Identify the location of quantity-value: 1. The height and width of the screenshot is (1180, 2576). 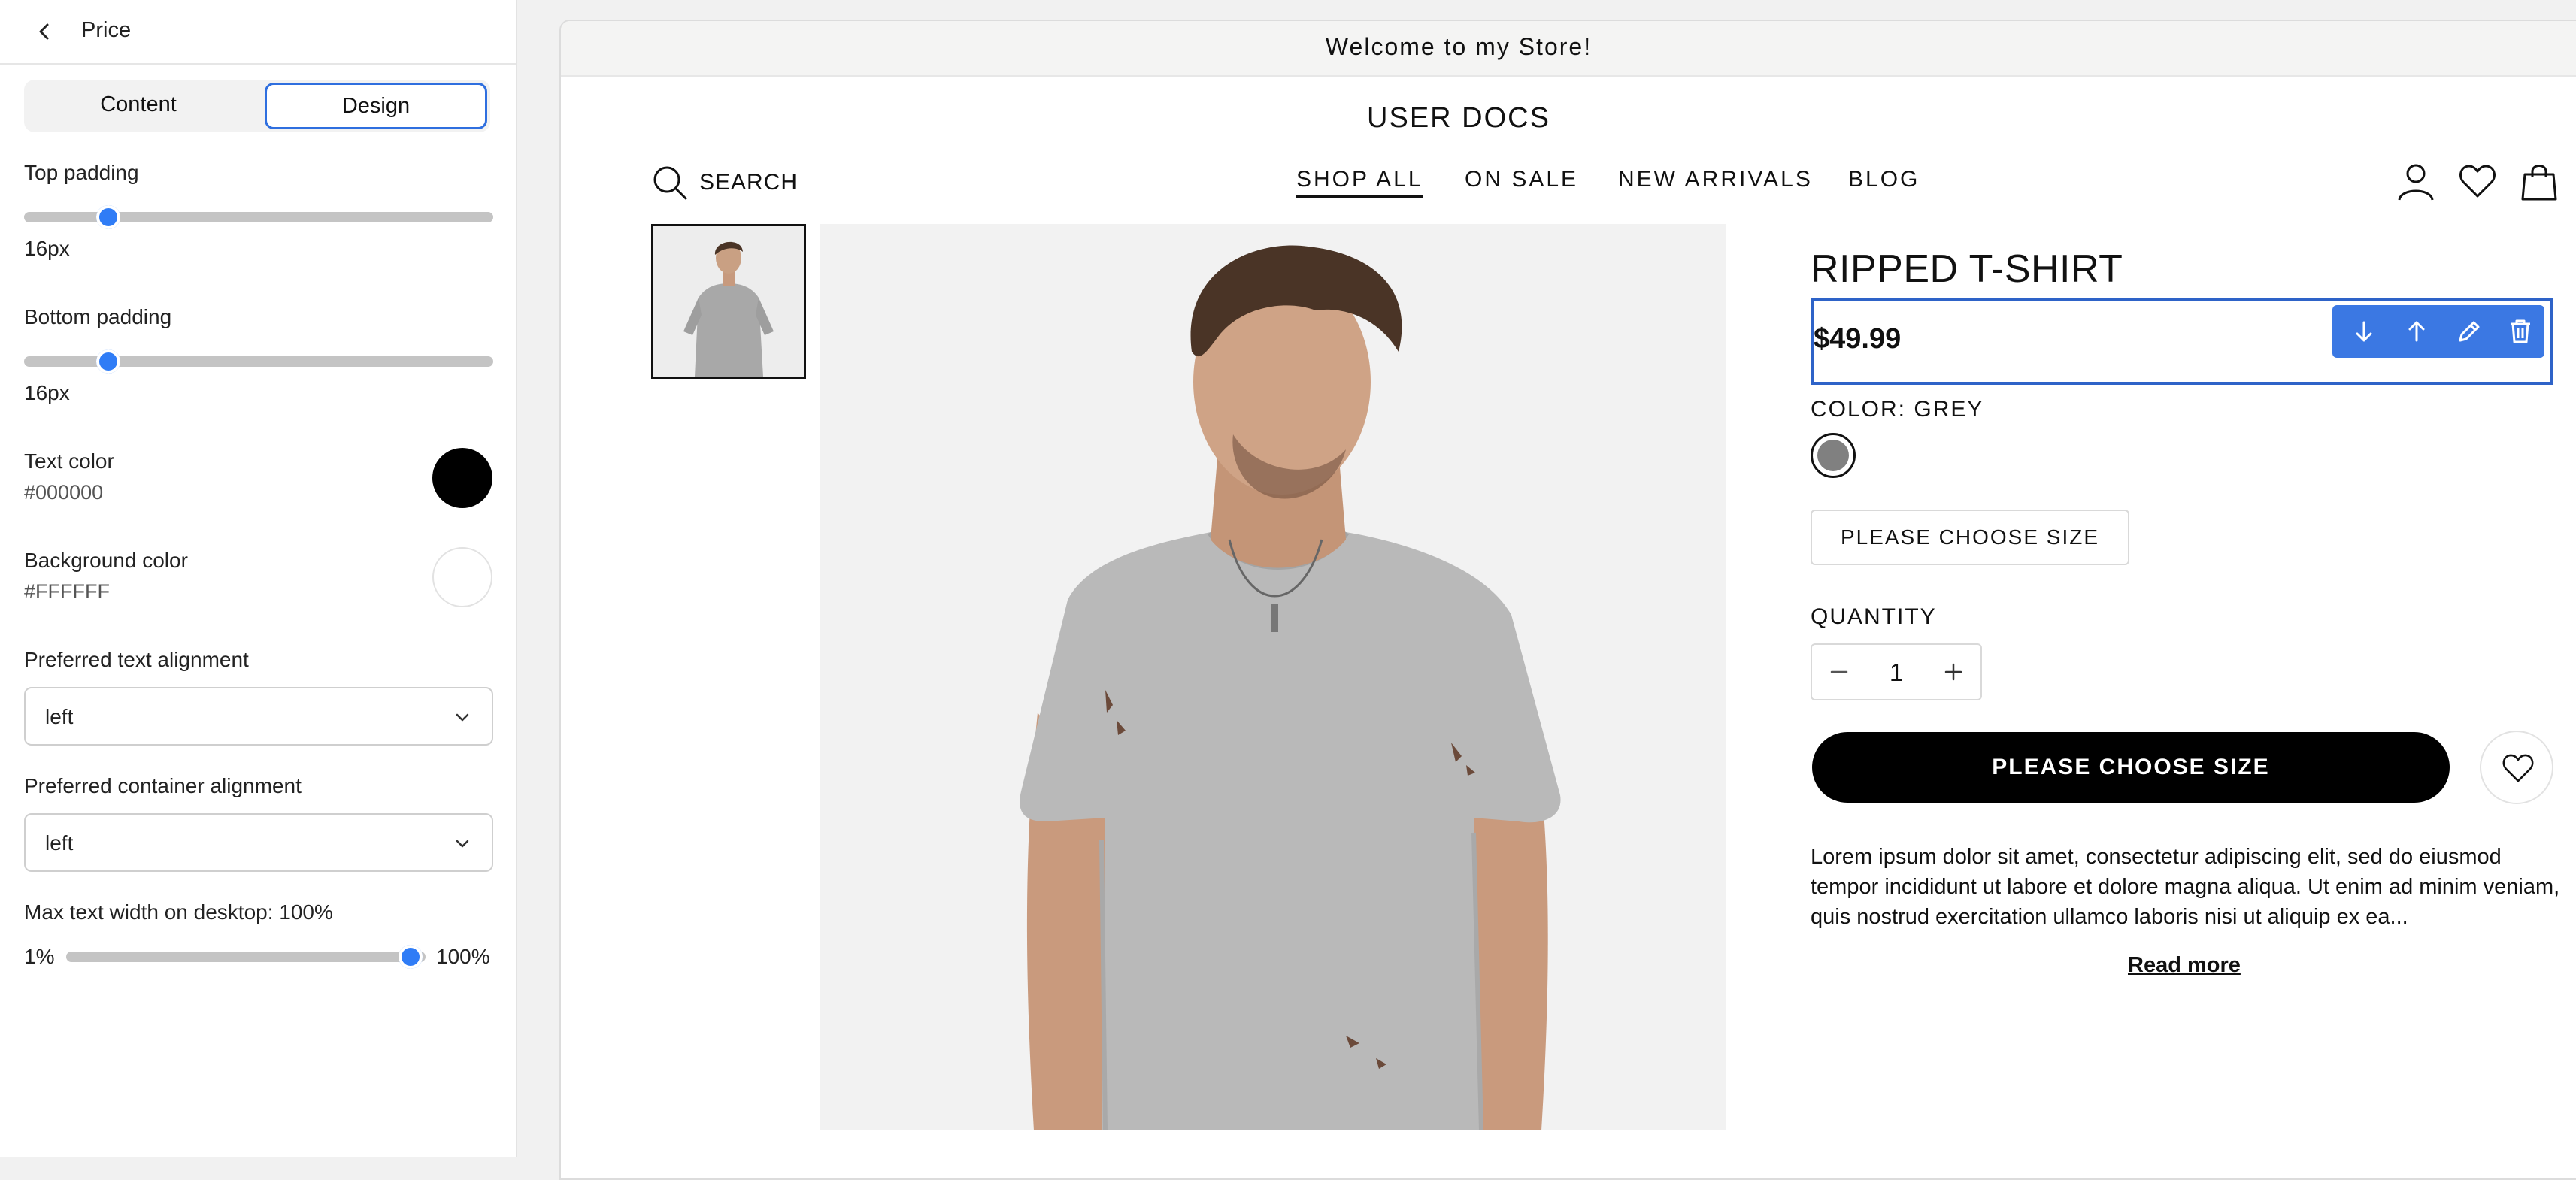
(1896, 672).